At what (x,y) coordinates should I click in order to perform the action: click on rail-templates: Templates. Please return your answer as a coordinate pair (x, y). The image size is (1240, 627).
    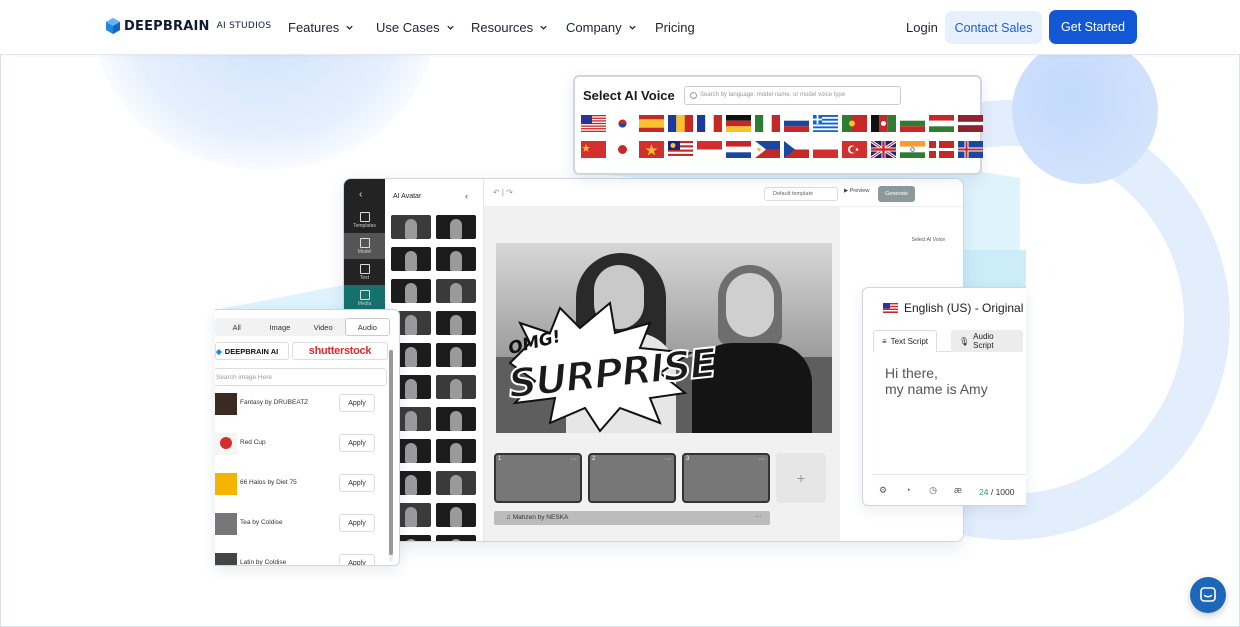
    Looking at the image, I should click on (364, 220).